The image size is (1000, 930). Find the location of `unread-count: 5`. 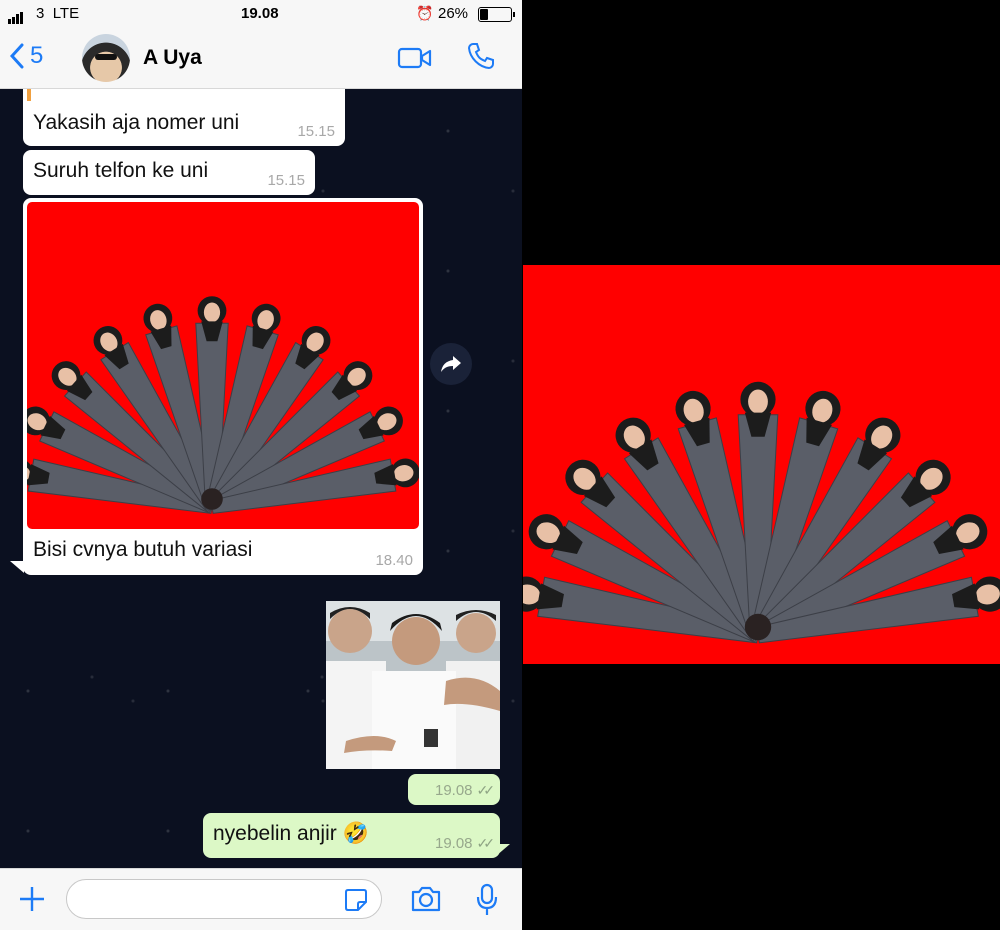

unread-count: 5 is located at coordinates (37, 55).